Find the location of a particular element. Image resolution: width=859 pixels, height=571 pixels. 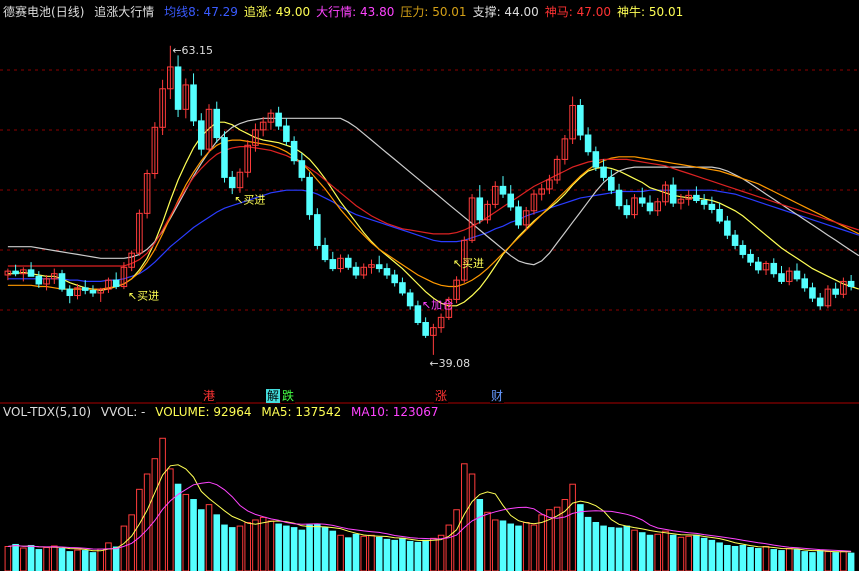

badge-hk: 港 is located at coordinates (209, 396).